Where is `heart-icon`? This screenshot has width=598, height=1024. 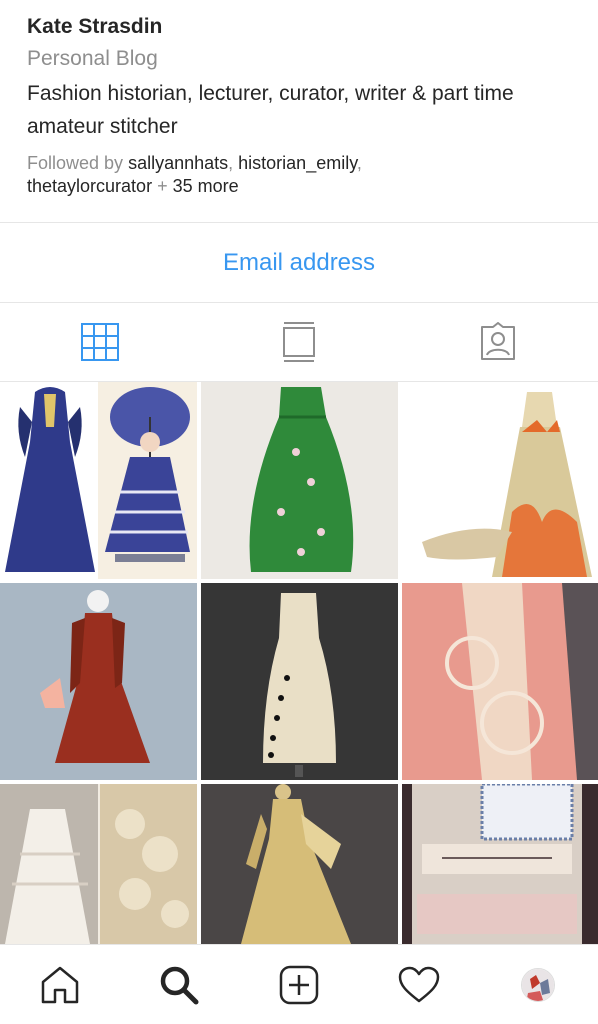
heart-icon is located at coordinates (418, 984).